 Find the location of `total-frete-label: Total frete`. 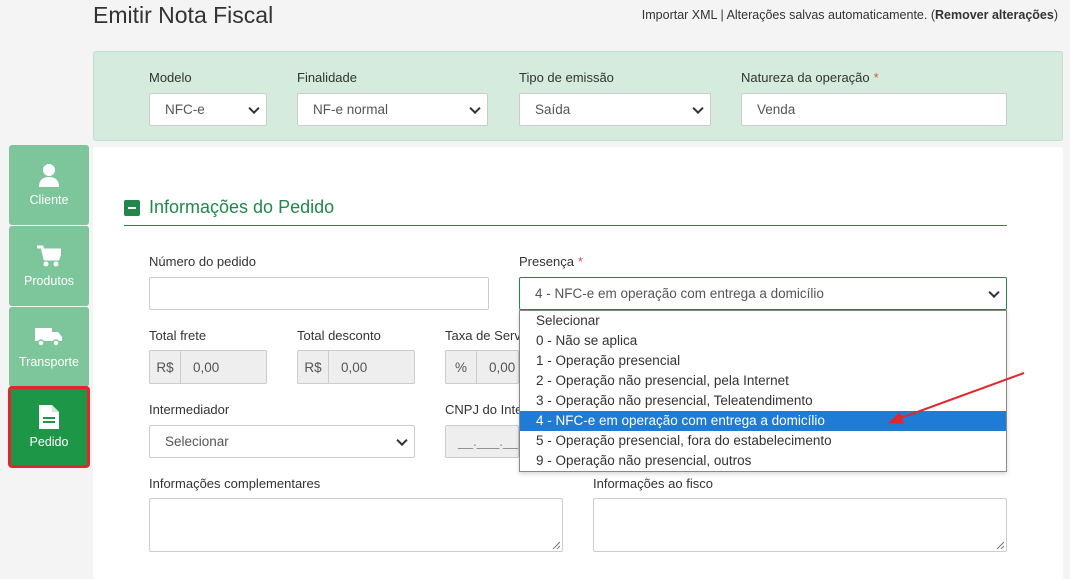

total-frete-label: Total frete is located at coordinates (178, 335).